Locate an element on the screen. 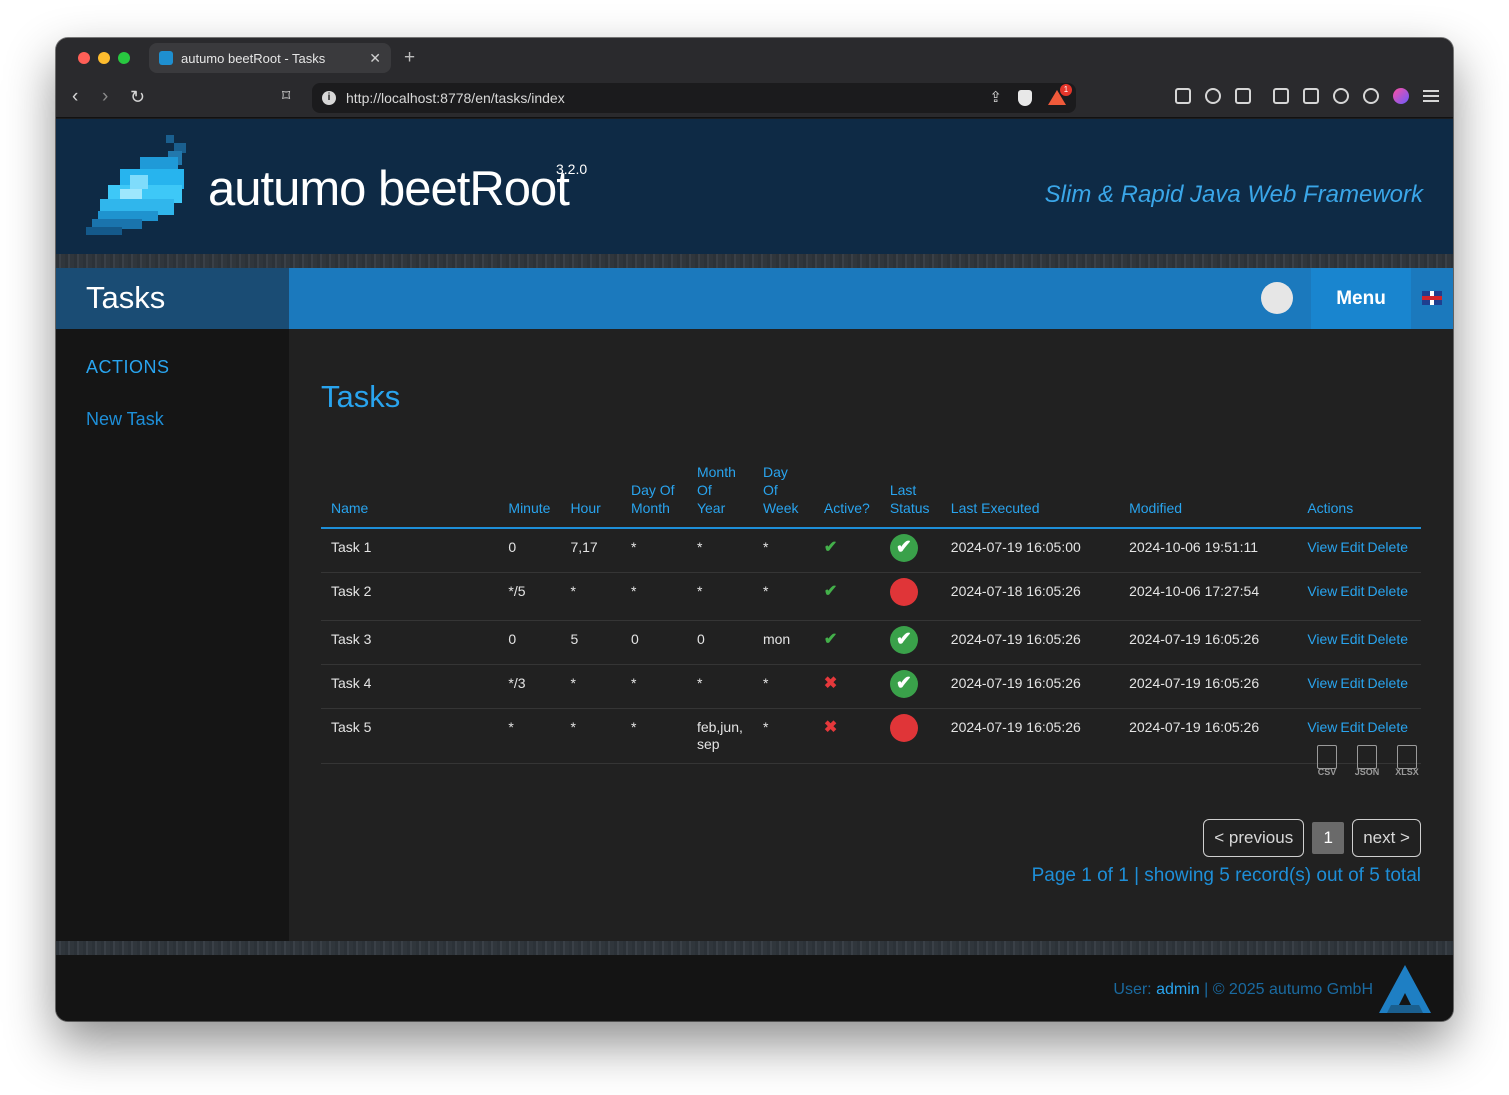  current-page: 1 is located at coordinates (1328, 838).